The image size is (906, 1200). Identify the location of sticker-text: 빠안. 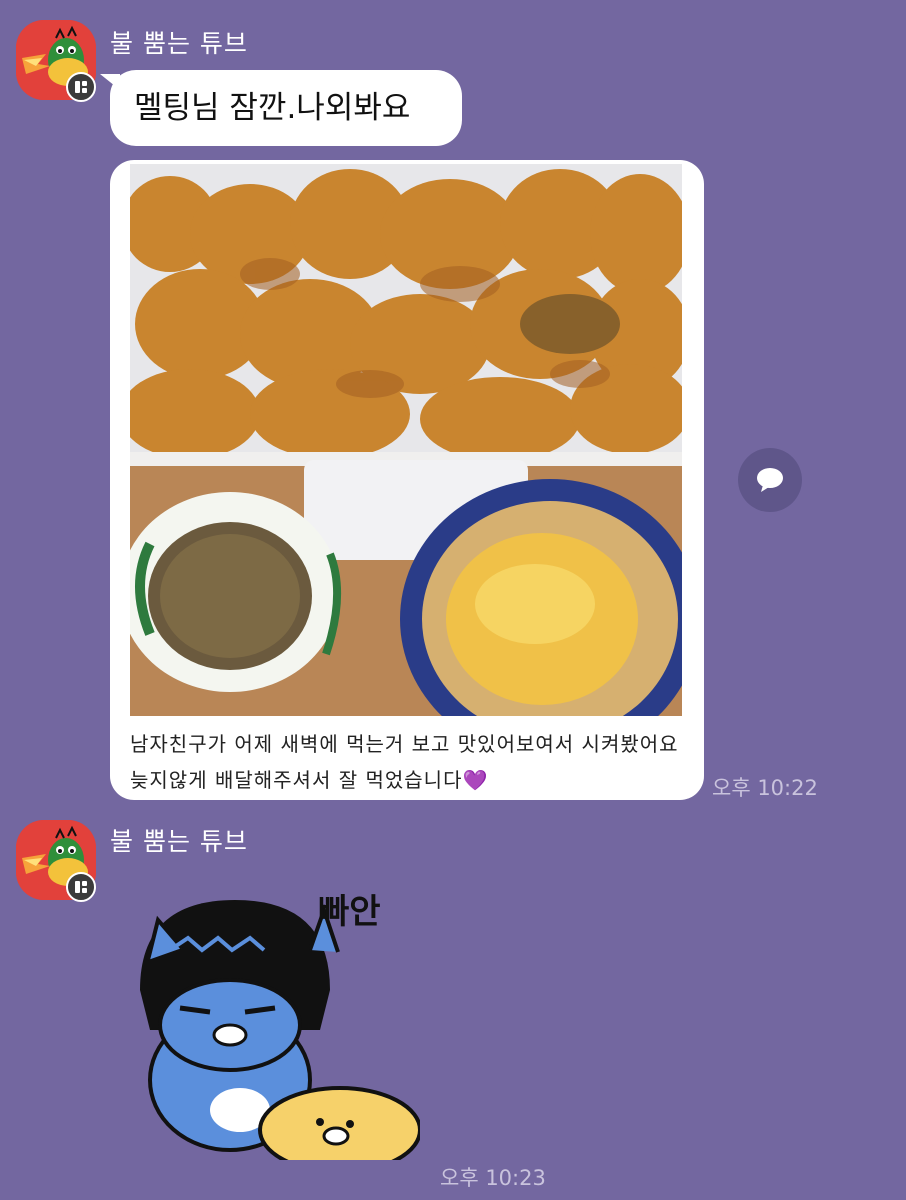
(349, 912).